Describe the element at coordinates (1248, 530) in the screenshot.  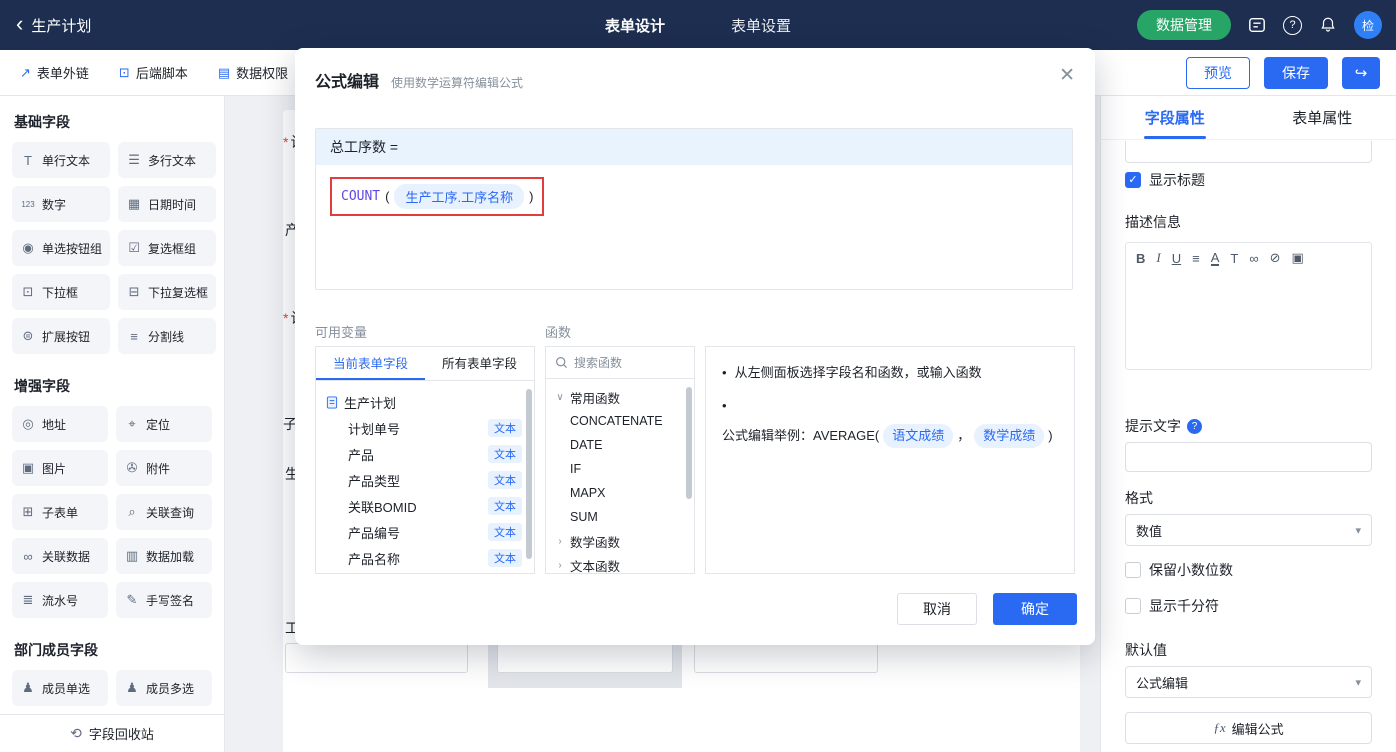
I see `format-select: 数值 ▾` at that location.